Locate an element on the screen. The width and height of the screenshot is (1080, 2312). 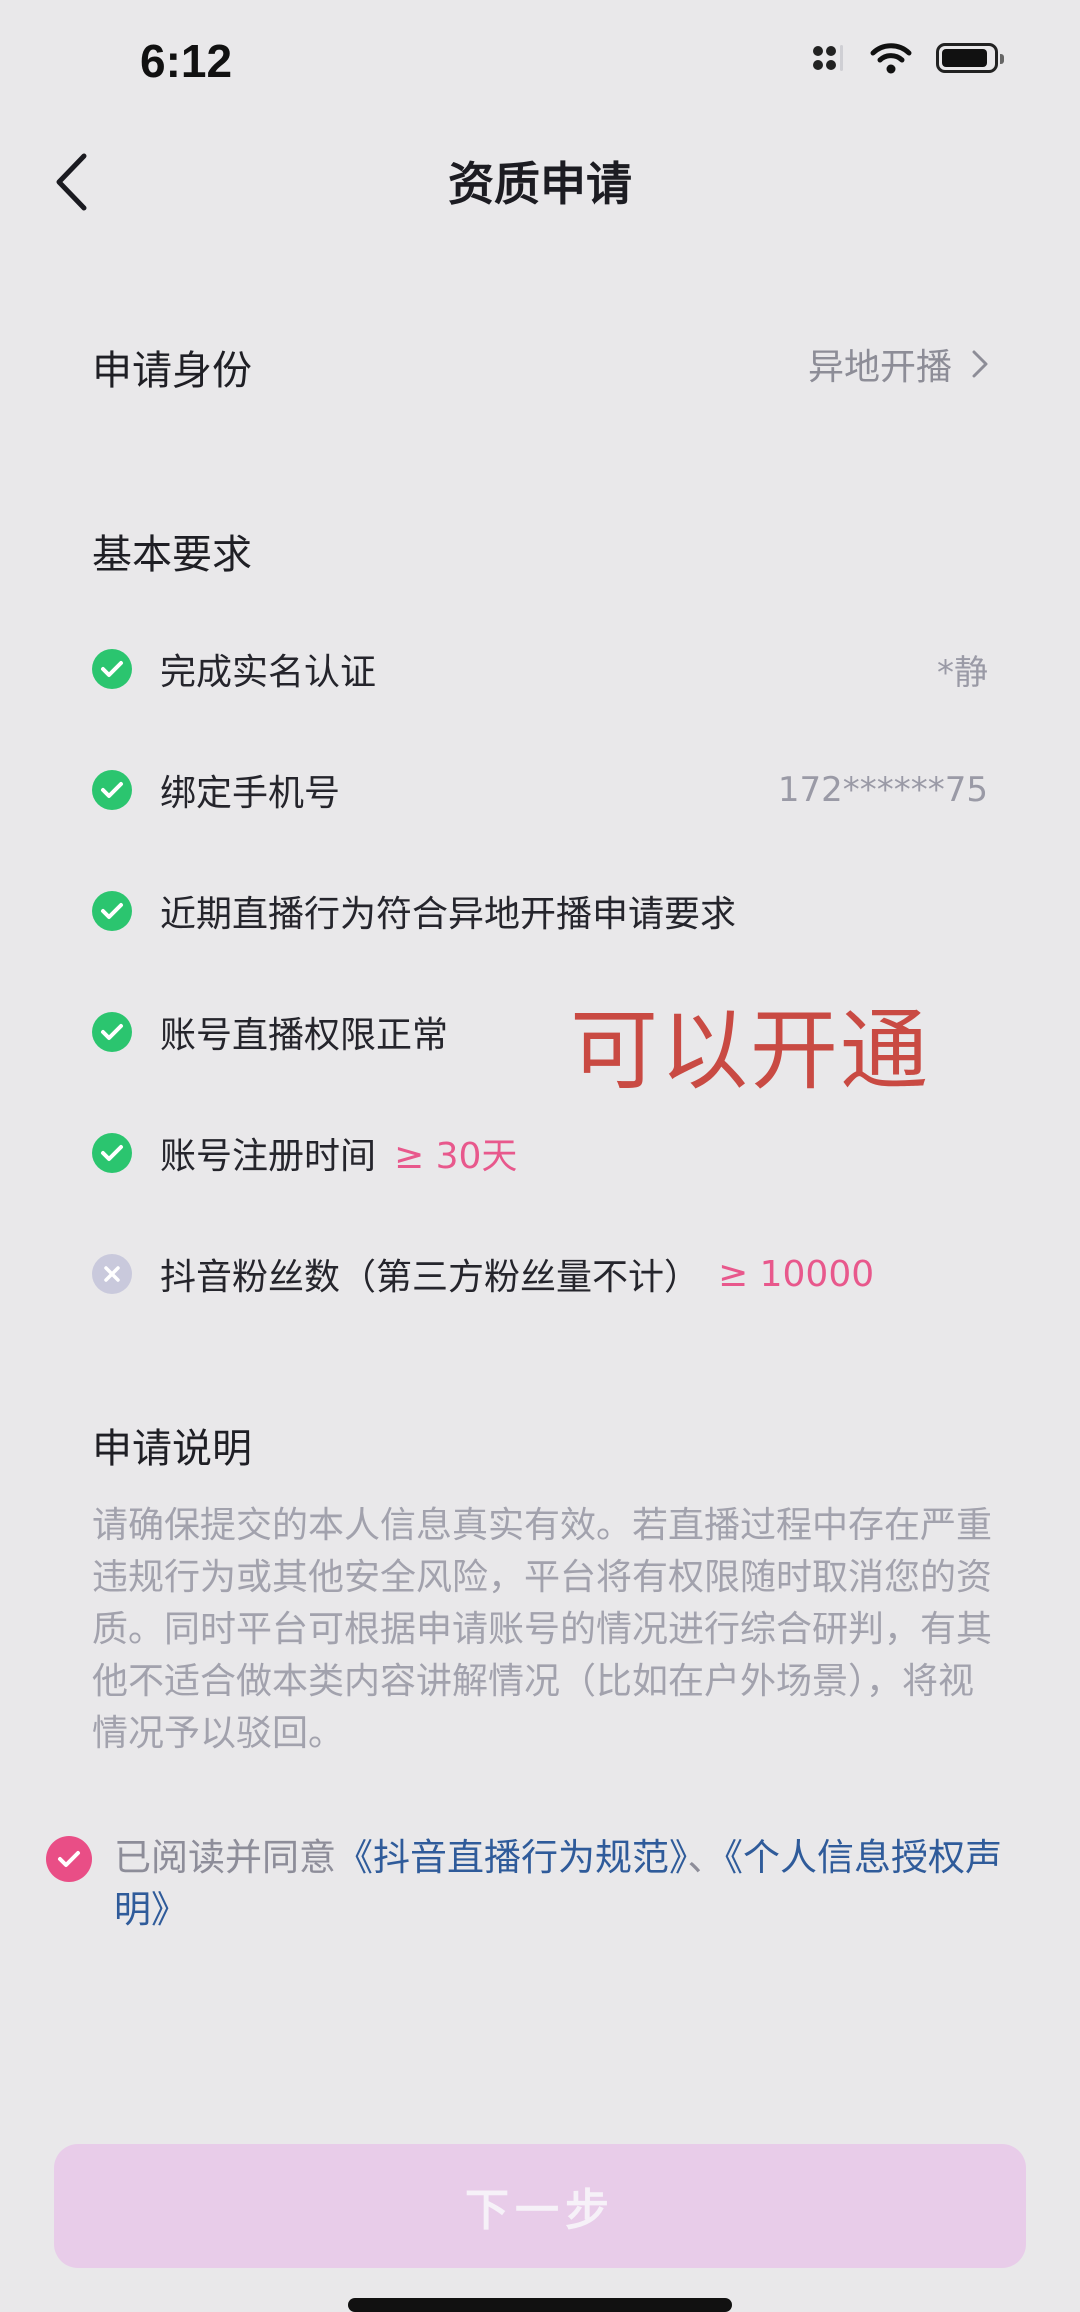
battery-icon is located at coordinates (970, 58).